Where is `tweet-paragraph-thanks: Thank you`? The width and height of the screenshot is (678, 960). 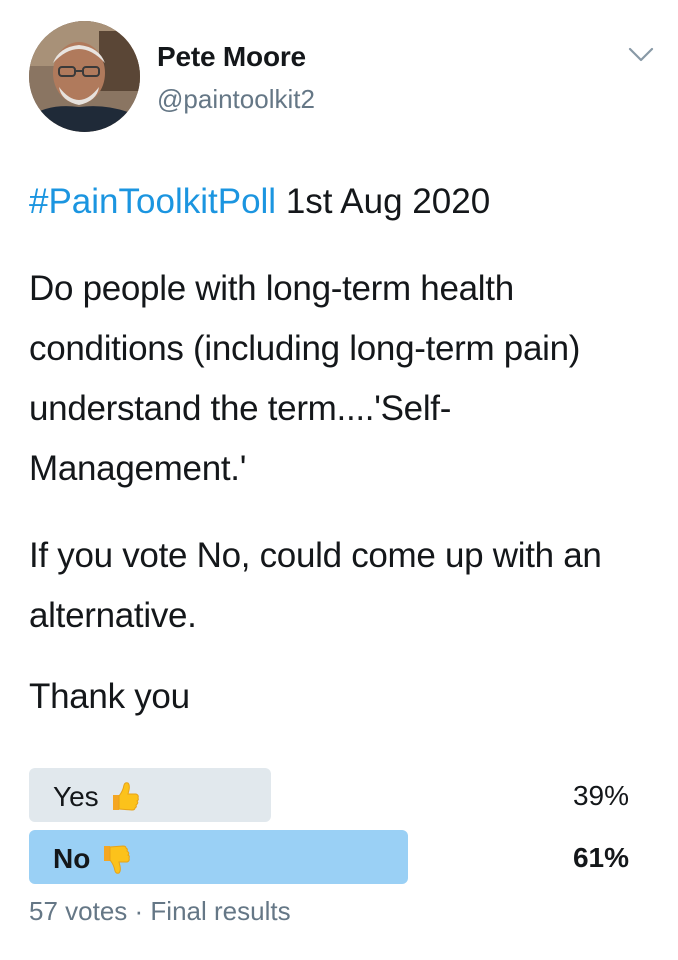 tweet-paragraph-thanks: Thank you is located at coordinates (109, 696).